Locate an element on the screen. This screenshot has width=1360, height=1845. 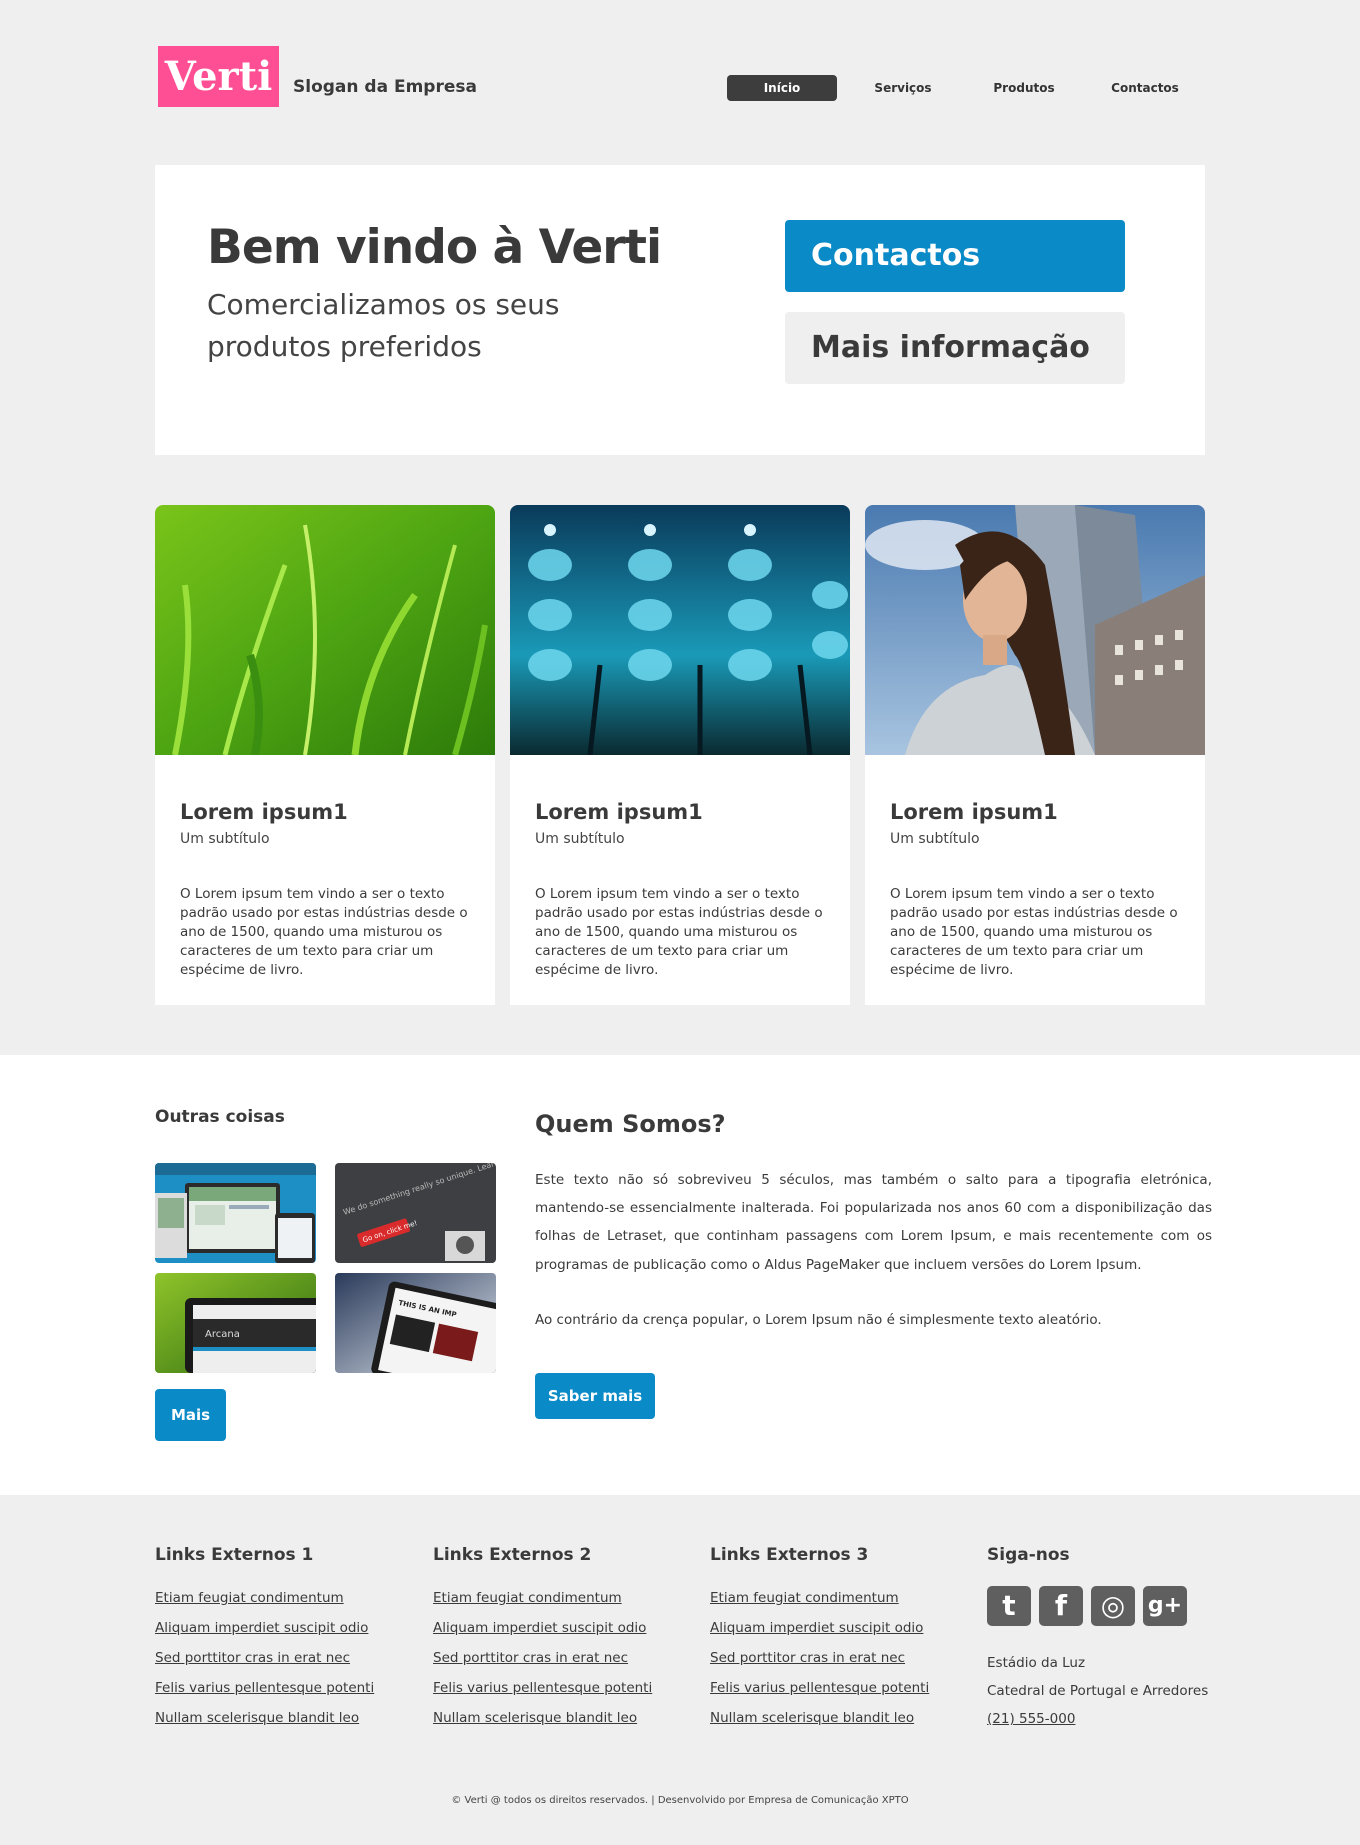
phone-link: (21) 555-000 is located at coordinates (1031, 1719).